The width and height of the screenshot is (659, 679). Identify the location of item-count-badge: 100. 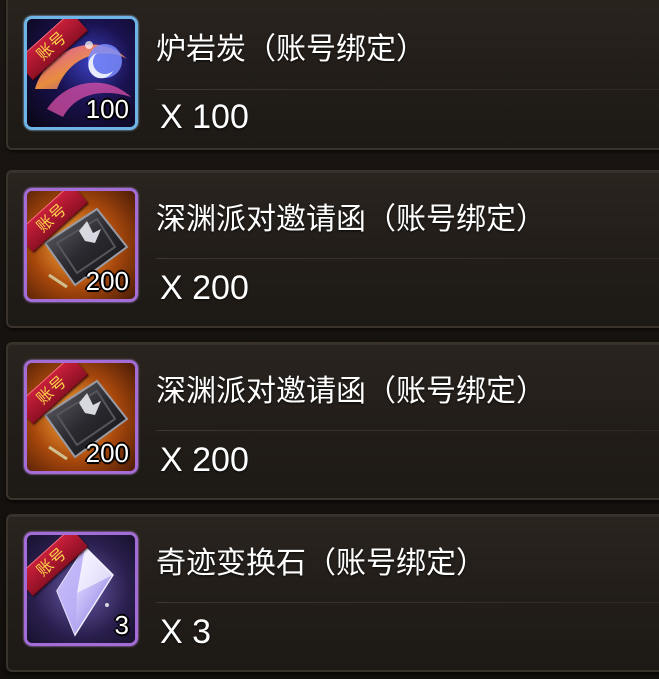
(107, 109).